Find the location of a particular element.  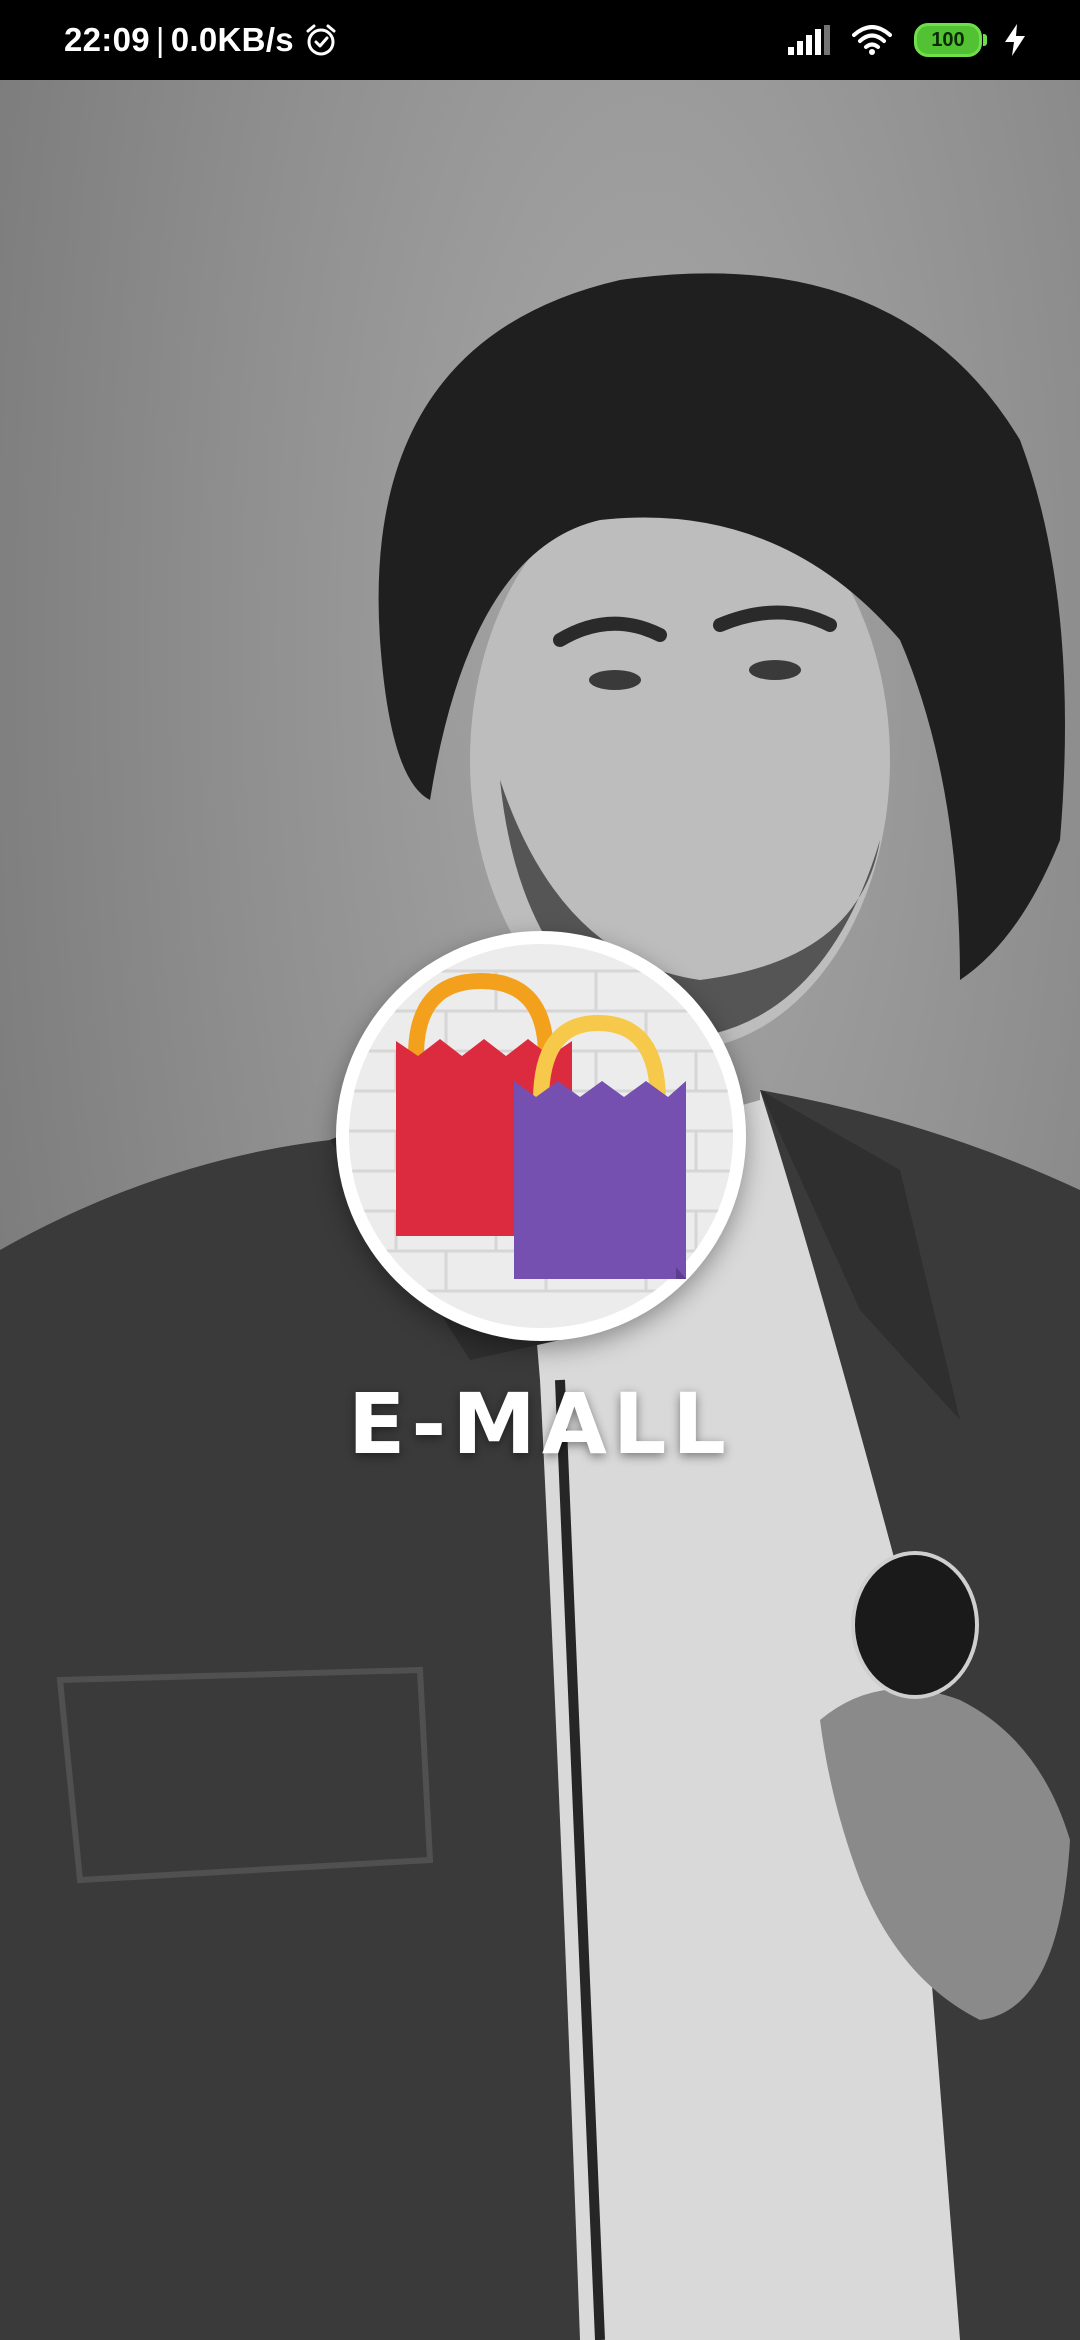

charging-bolt-icon is located at coordinates (1015, 40).